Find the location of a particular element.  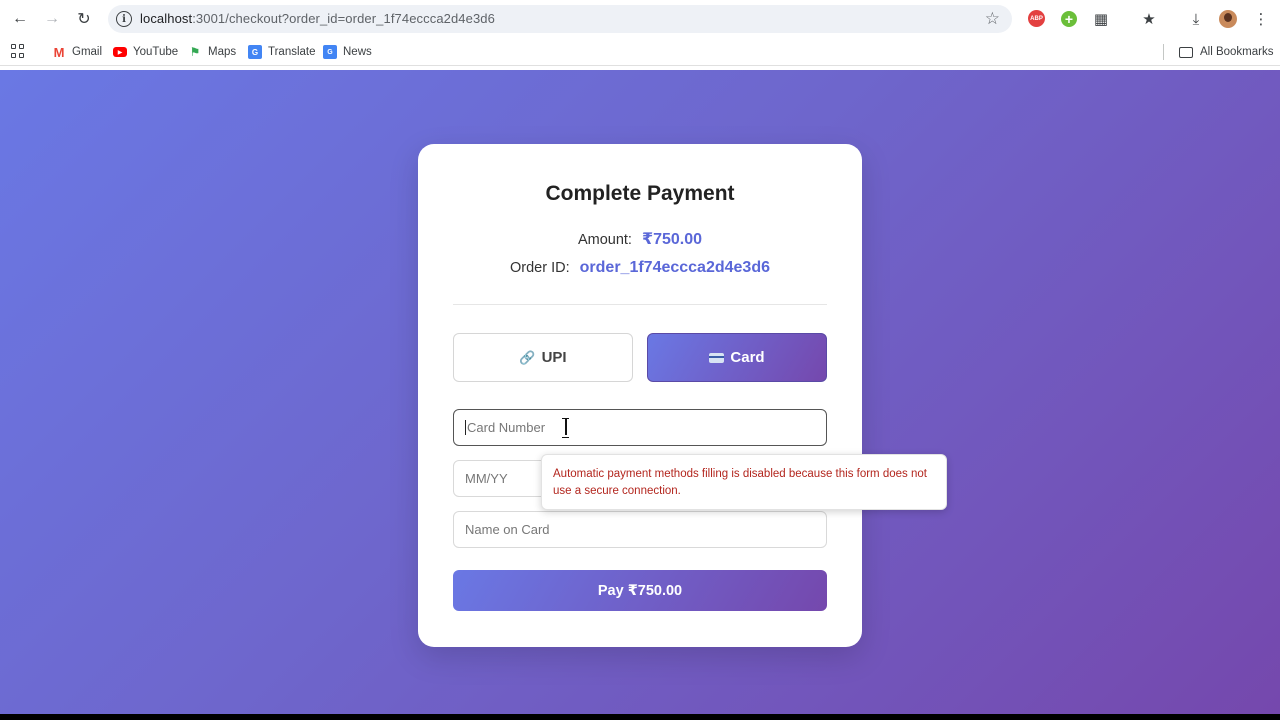

extensions-puzzle-icon: ▦ is located at coordinates (1101, 19).